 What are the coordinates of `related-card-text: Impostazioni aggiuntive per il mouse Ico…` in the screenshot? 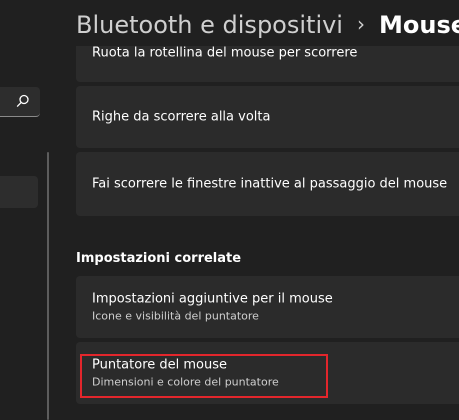 It's located at (212, 307).